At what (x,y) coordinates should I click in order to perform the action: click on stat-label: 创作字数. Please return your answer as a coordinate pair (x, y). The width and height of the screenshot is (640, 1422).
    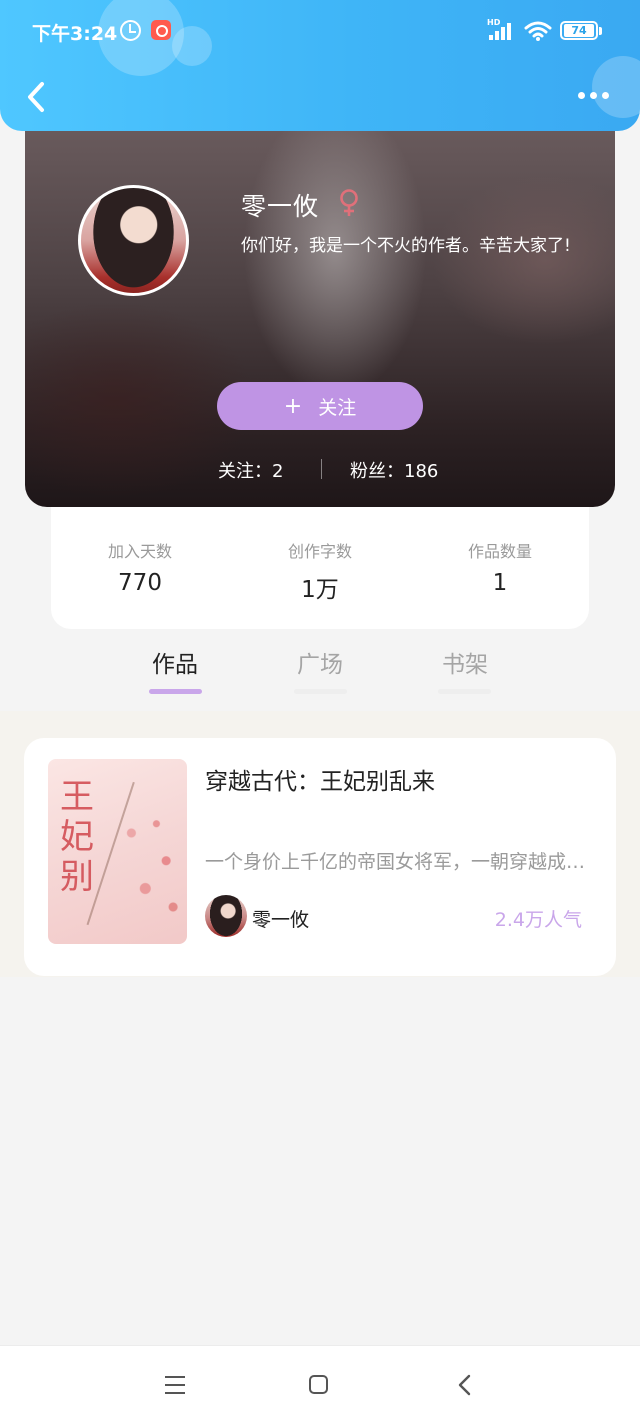
    Looking at the image, I should click on (319, 551).